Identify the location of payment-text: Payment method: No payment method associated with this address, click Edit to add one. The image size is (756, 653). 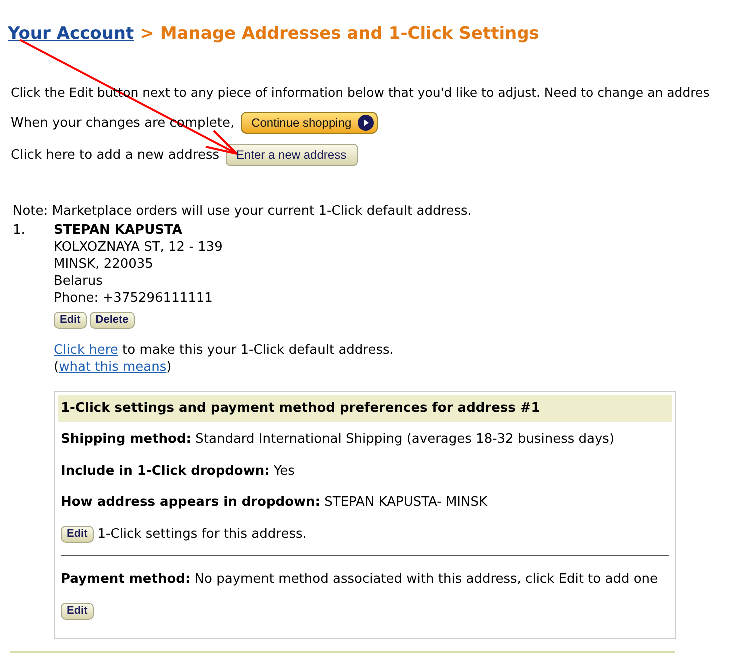
(360, 580).